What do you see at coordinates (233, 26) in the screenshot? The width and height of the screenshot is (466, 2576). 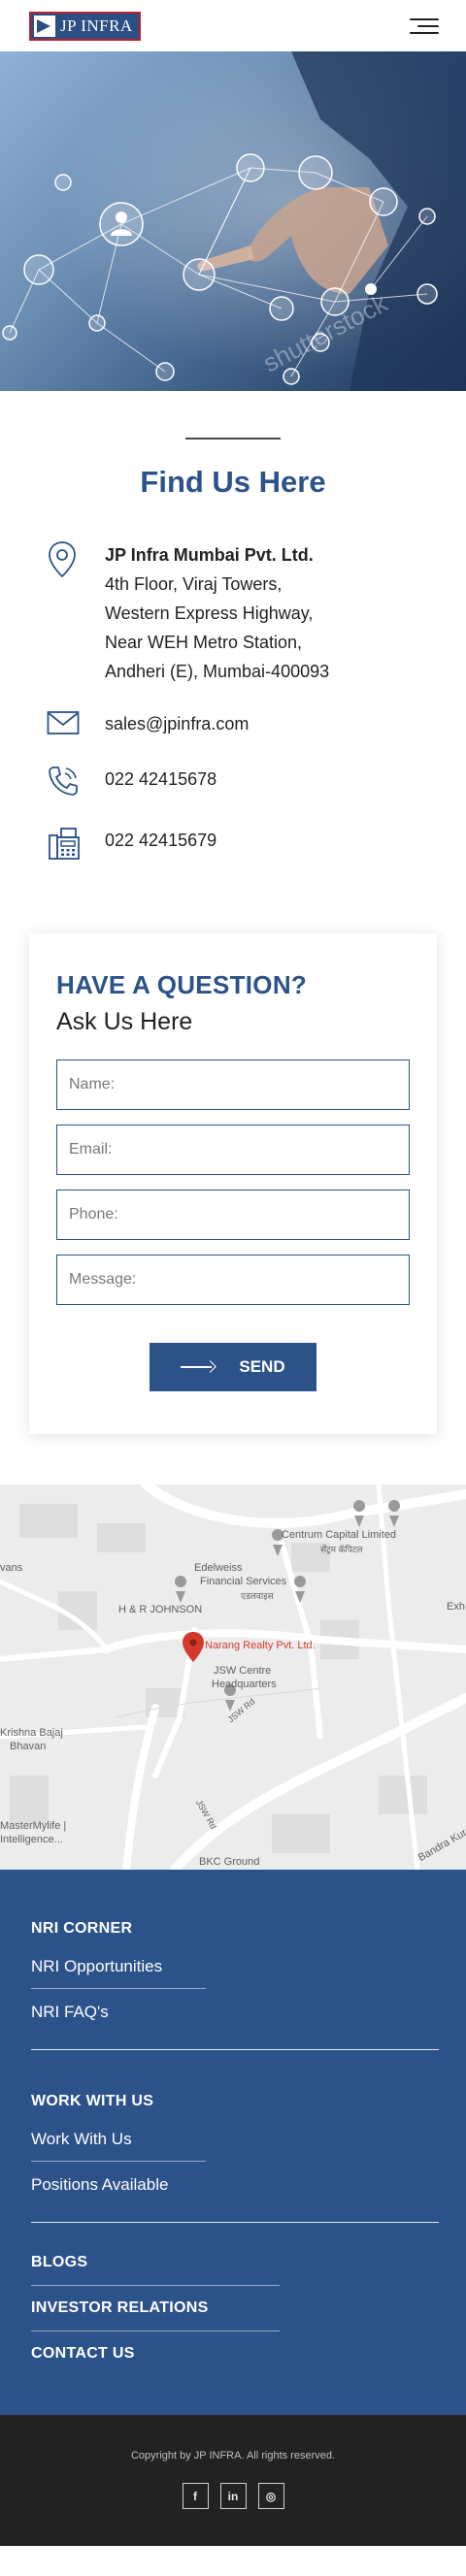 I see `site-header: JP INFRA` at bounding box center [233, 26].